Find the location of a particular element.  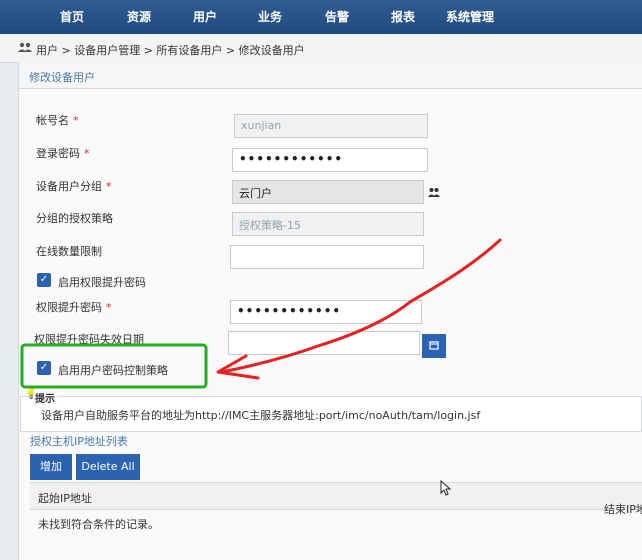

delete-all-button: Delete All is located at coordinates (108, 467).